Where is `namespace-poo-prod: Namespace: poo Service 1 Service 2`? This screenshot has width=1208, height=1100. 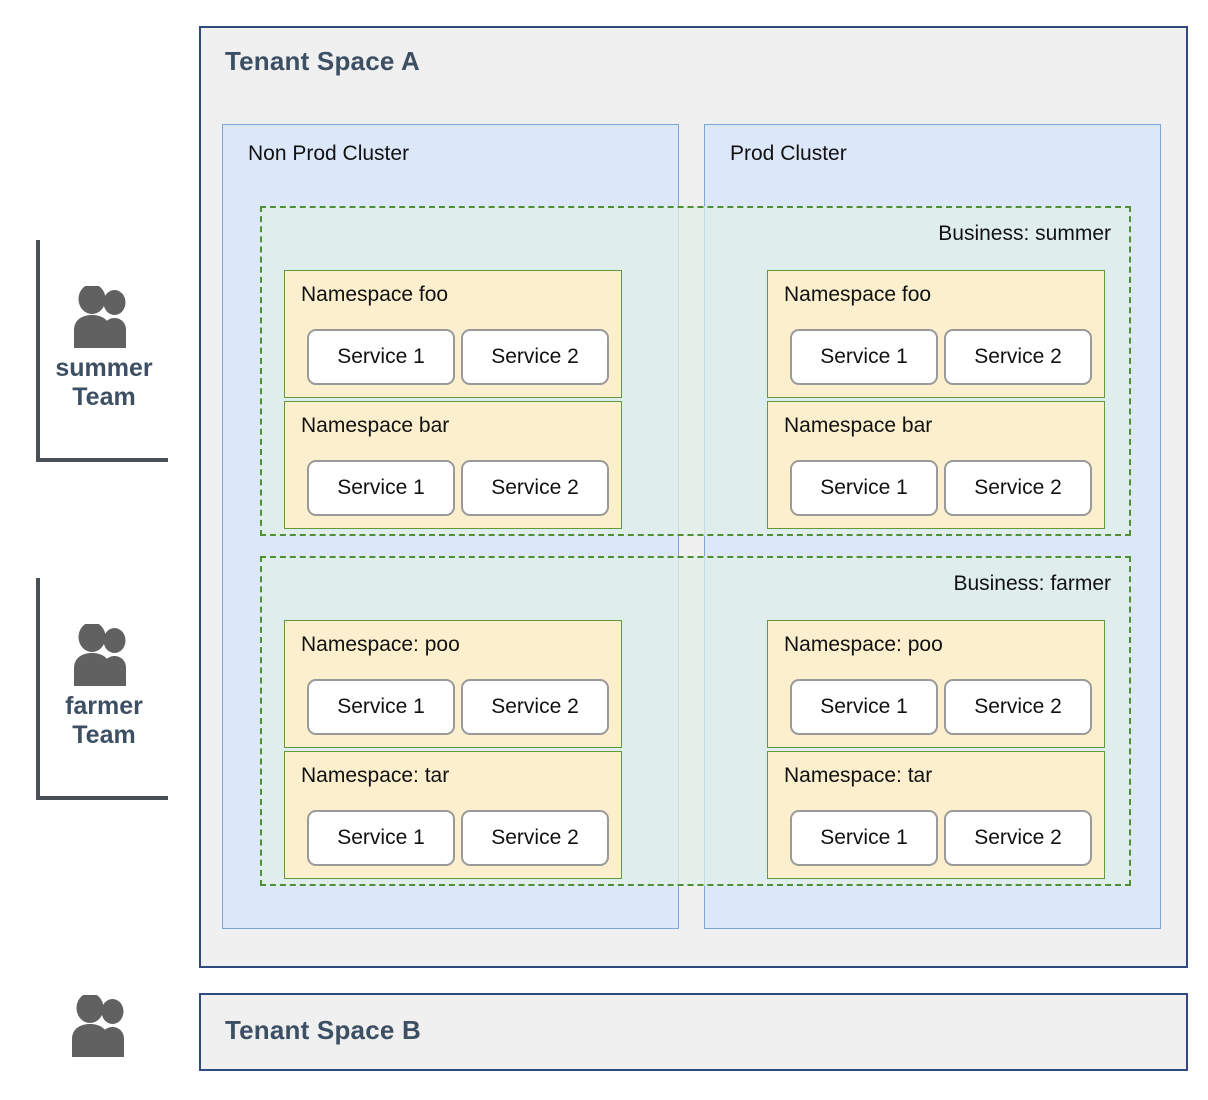
namespace-poo-prod: Namespace: poo Service 1 Service 2 is located at coordinates (936, 684).